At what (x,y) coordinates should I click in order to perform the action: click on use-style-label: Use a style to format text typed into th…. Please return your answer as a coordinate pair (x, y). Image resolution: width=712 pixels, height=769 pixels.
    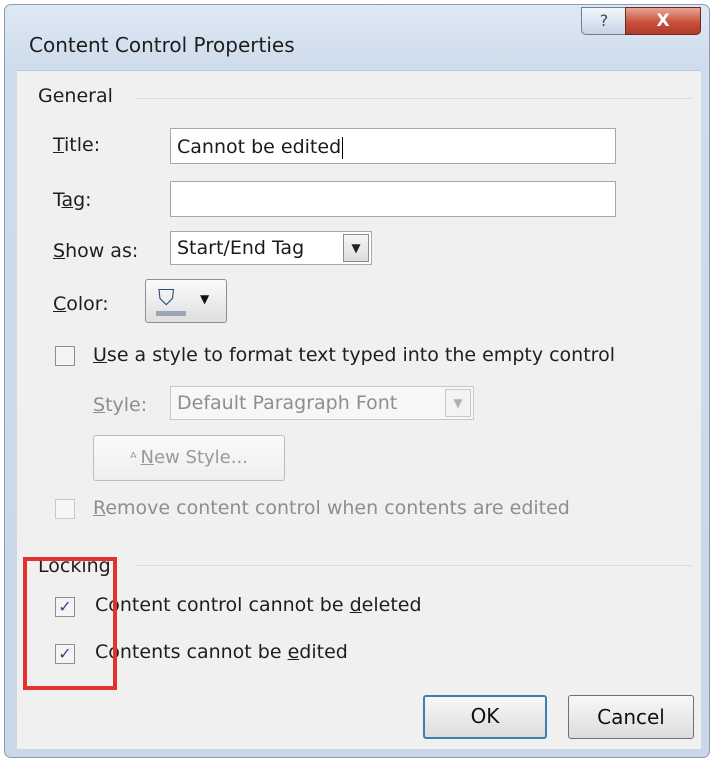
    Looking at the image, I should click on (354, 355).